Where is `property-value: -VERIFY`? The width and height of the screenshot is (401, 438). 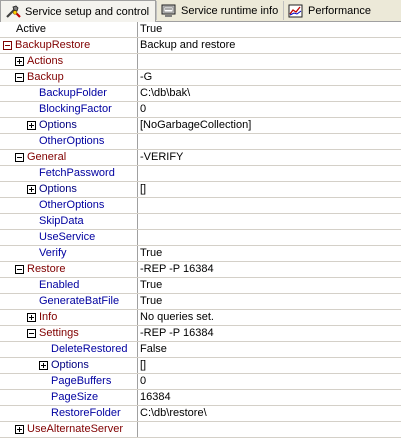
property-value: -VERIFY is located at coordinates (270, 157).